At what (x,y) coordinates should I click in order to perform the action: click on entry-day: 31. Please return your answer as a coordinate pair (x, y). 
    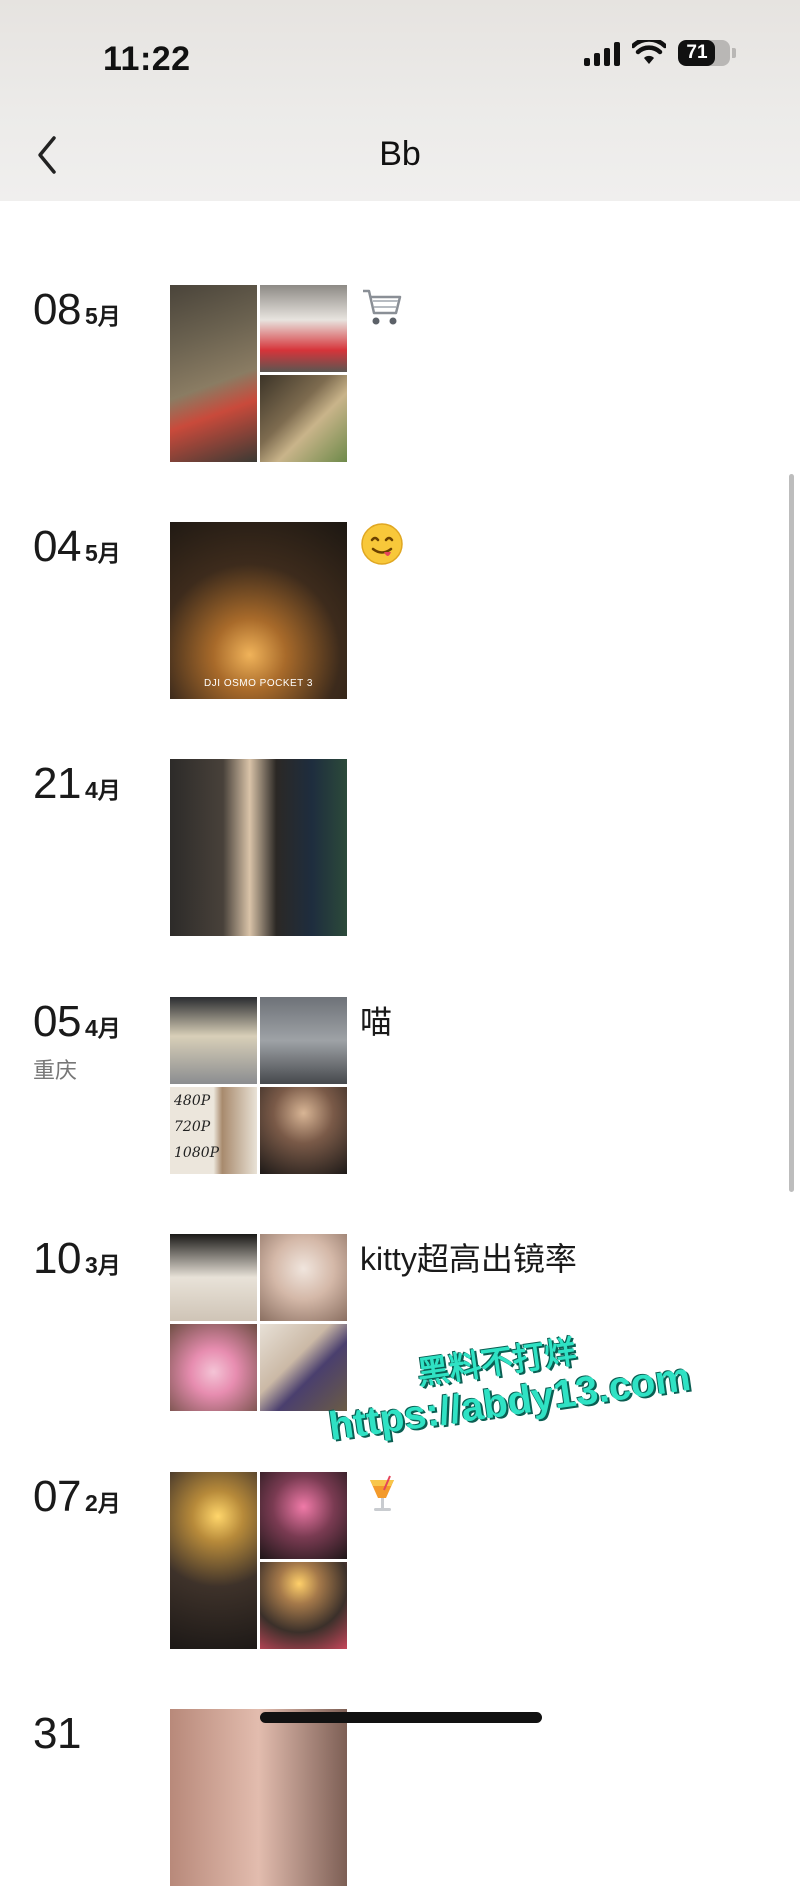
    Looking at the image, I should click on (57, 1733).